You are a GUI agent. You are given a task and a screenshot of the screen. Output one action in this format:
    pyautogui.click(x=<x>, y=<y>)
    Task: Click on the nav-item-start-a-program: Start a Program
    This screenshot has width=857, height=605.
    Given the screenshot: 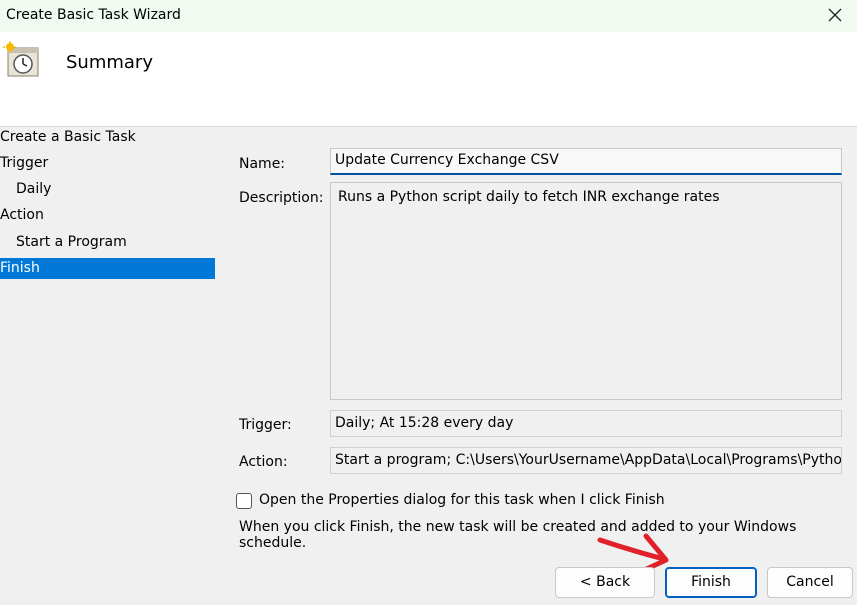 What is the action you would take?
    pyautogui.click(x=107, y=242)
    